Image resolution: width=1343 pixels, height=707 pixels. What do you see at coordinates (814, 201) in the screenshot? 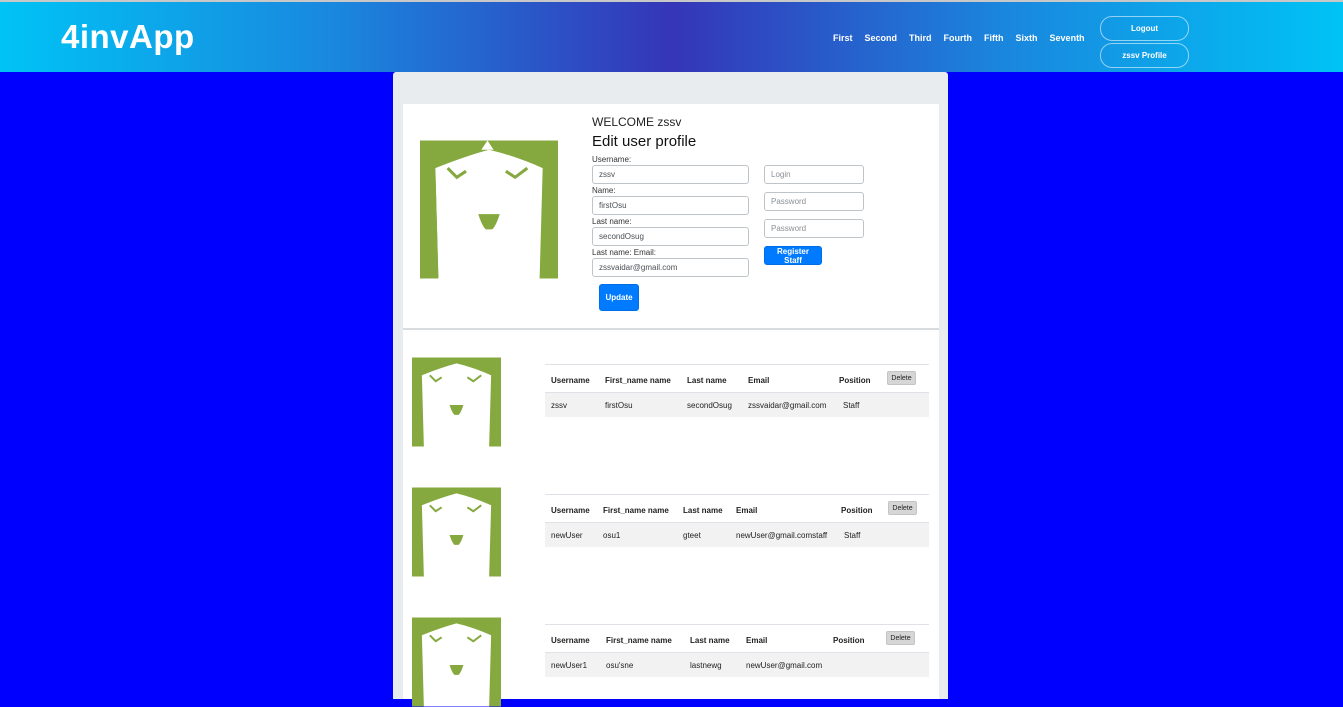
I see `password-input` at bounding box center [814, 201].